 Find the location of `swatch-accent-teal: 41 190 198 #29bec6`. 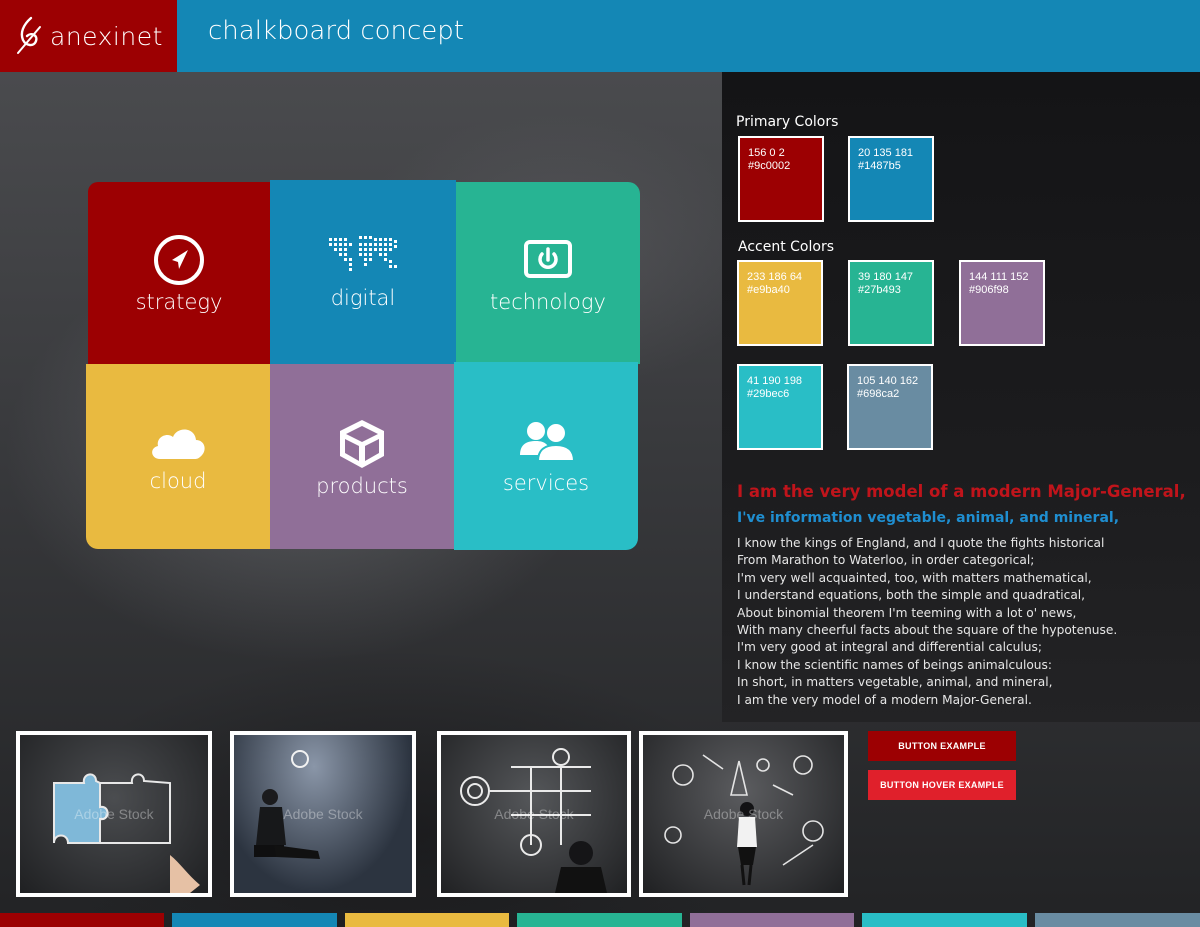

swatch-accent-teal: 41 190 198 #29bec6 is located at coordinates (780, 407).